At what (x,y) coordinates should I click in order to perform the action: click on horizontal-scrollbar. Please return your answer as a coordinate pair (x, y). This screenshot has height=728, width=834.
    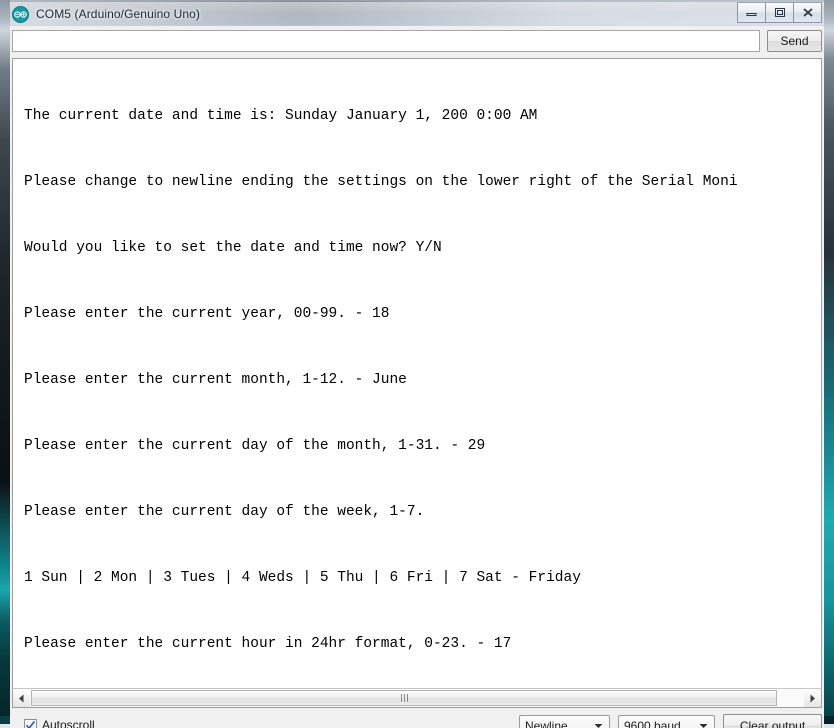
    Looking at the image, I should click on (417, 698).